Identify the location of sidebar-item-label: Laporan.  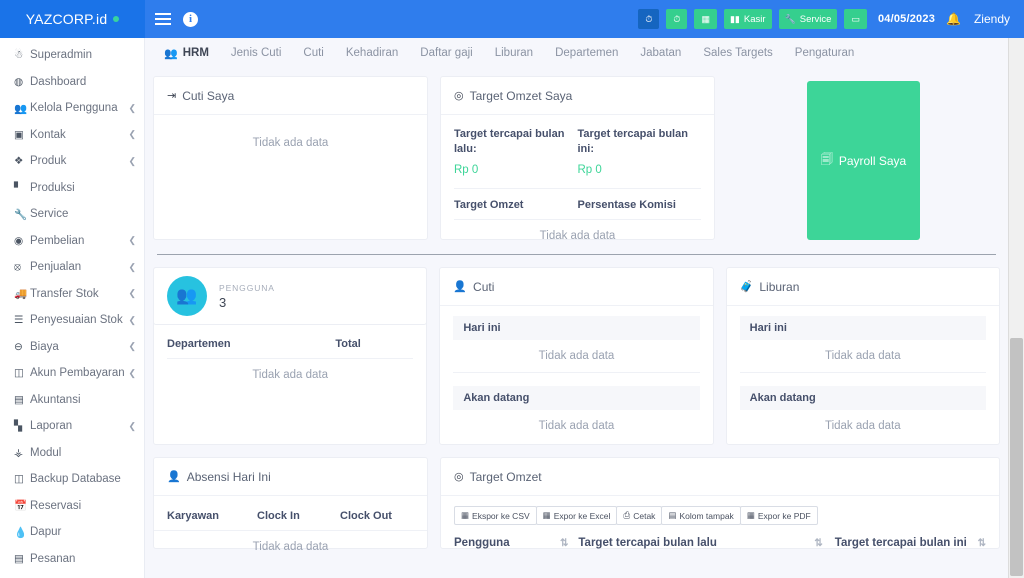
(51, 426).